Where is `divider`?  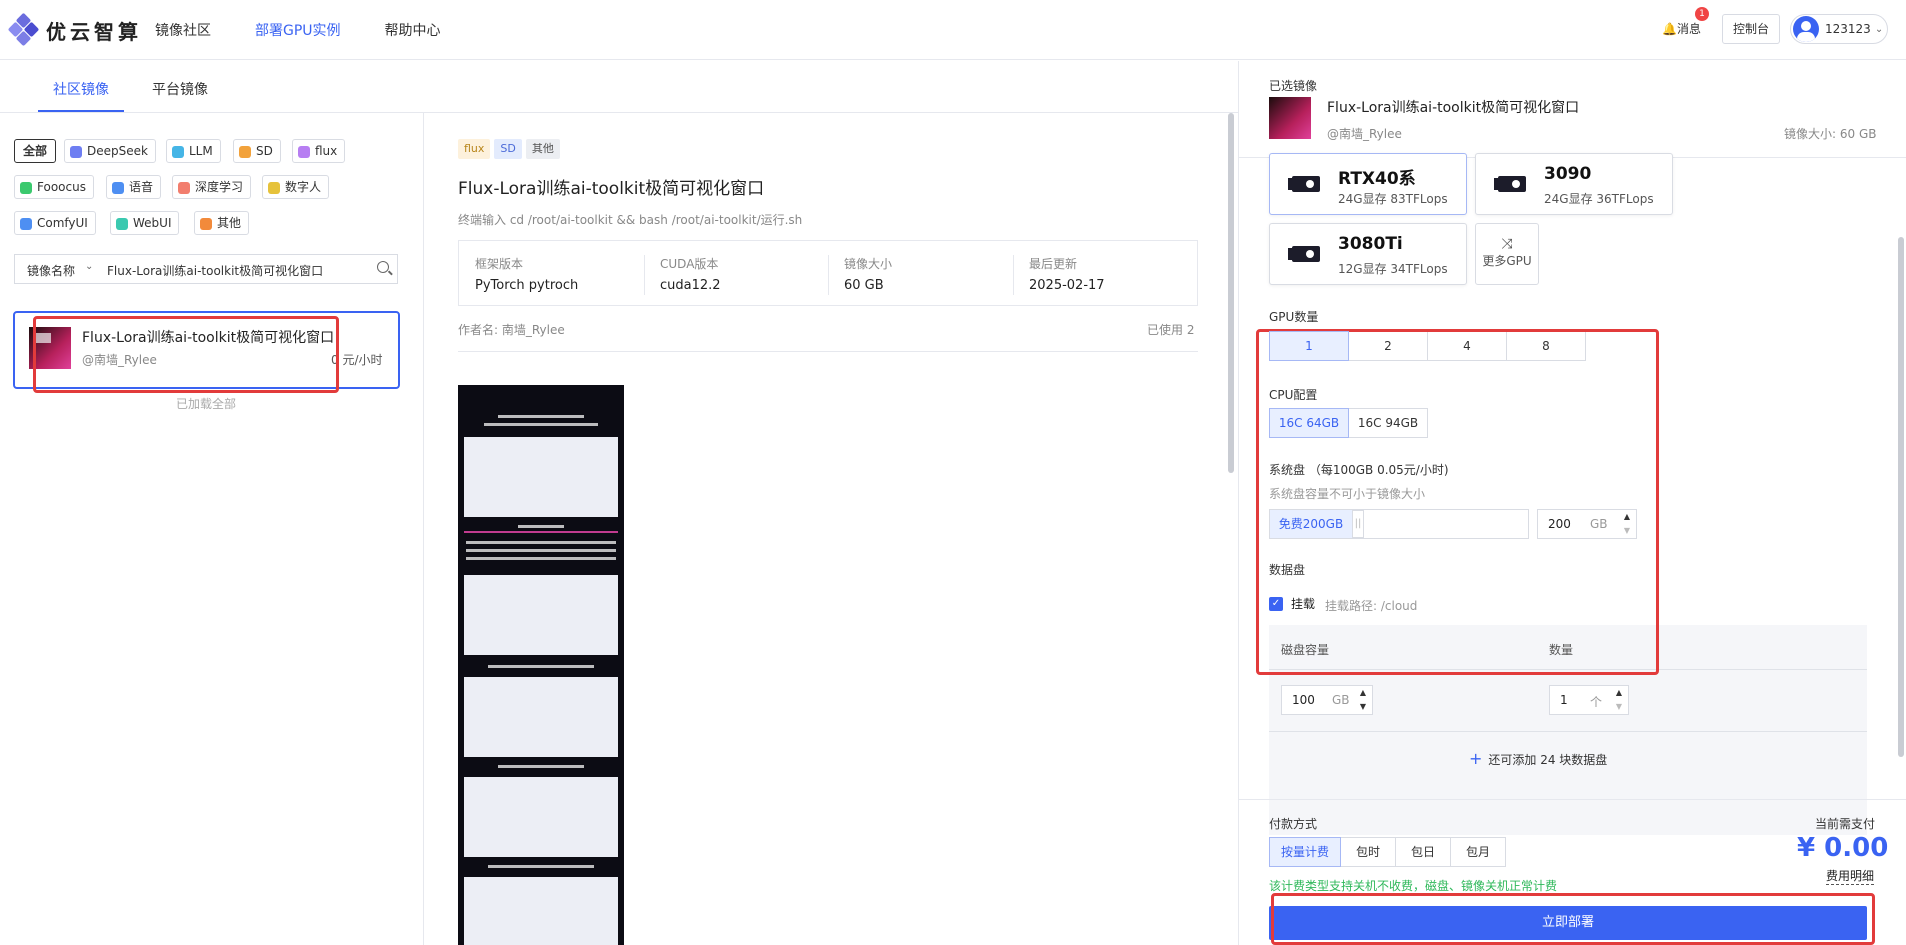 divider is located at coordinates (1568, 731).